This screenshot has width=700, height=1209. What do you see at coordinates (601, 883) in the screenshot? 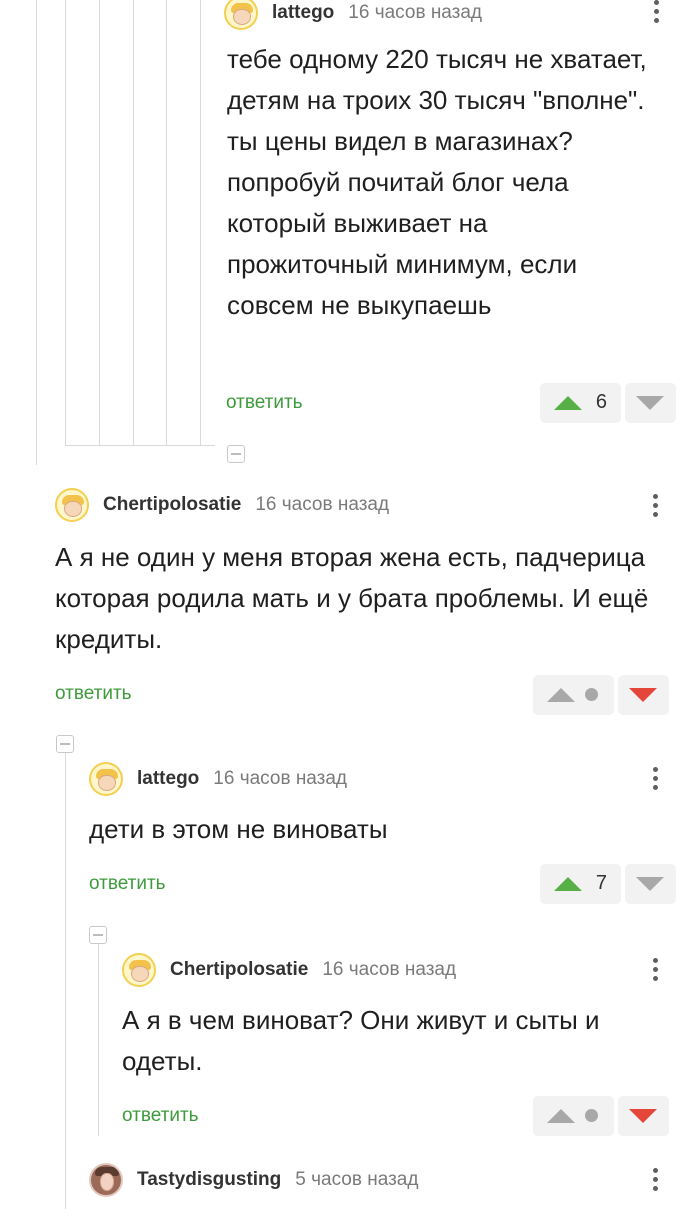
I see `rating-count: 7` at bounding box center [601, 883].